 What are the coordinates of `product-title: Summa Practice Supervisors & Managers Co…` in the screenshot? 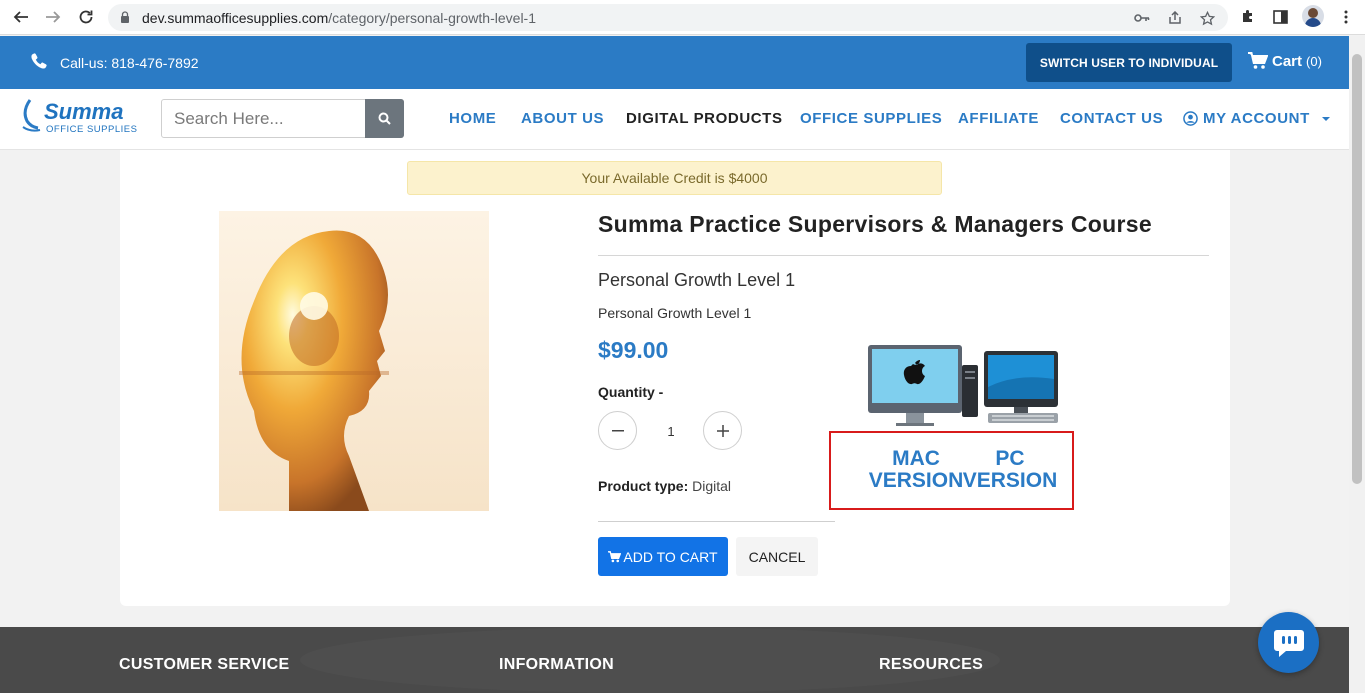 It's located at (875, 224).